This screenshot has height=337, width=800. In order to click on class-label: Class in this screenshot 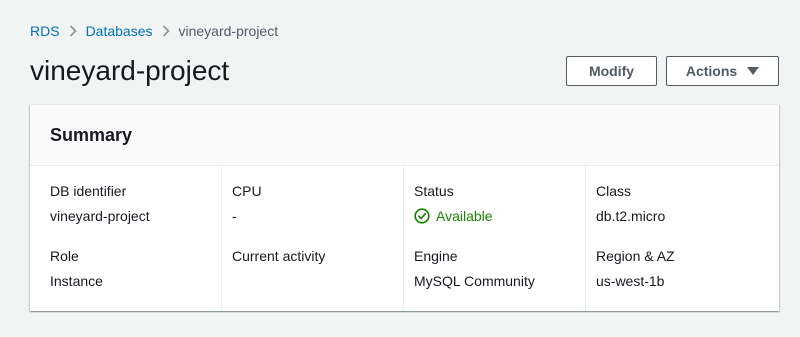, I will do `click(614, 191)`.